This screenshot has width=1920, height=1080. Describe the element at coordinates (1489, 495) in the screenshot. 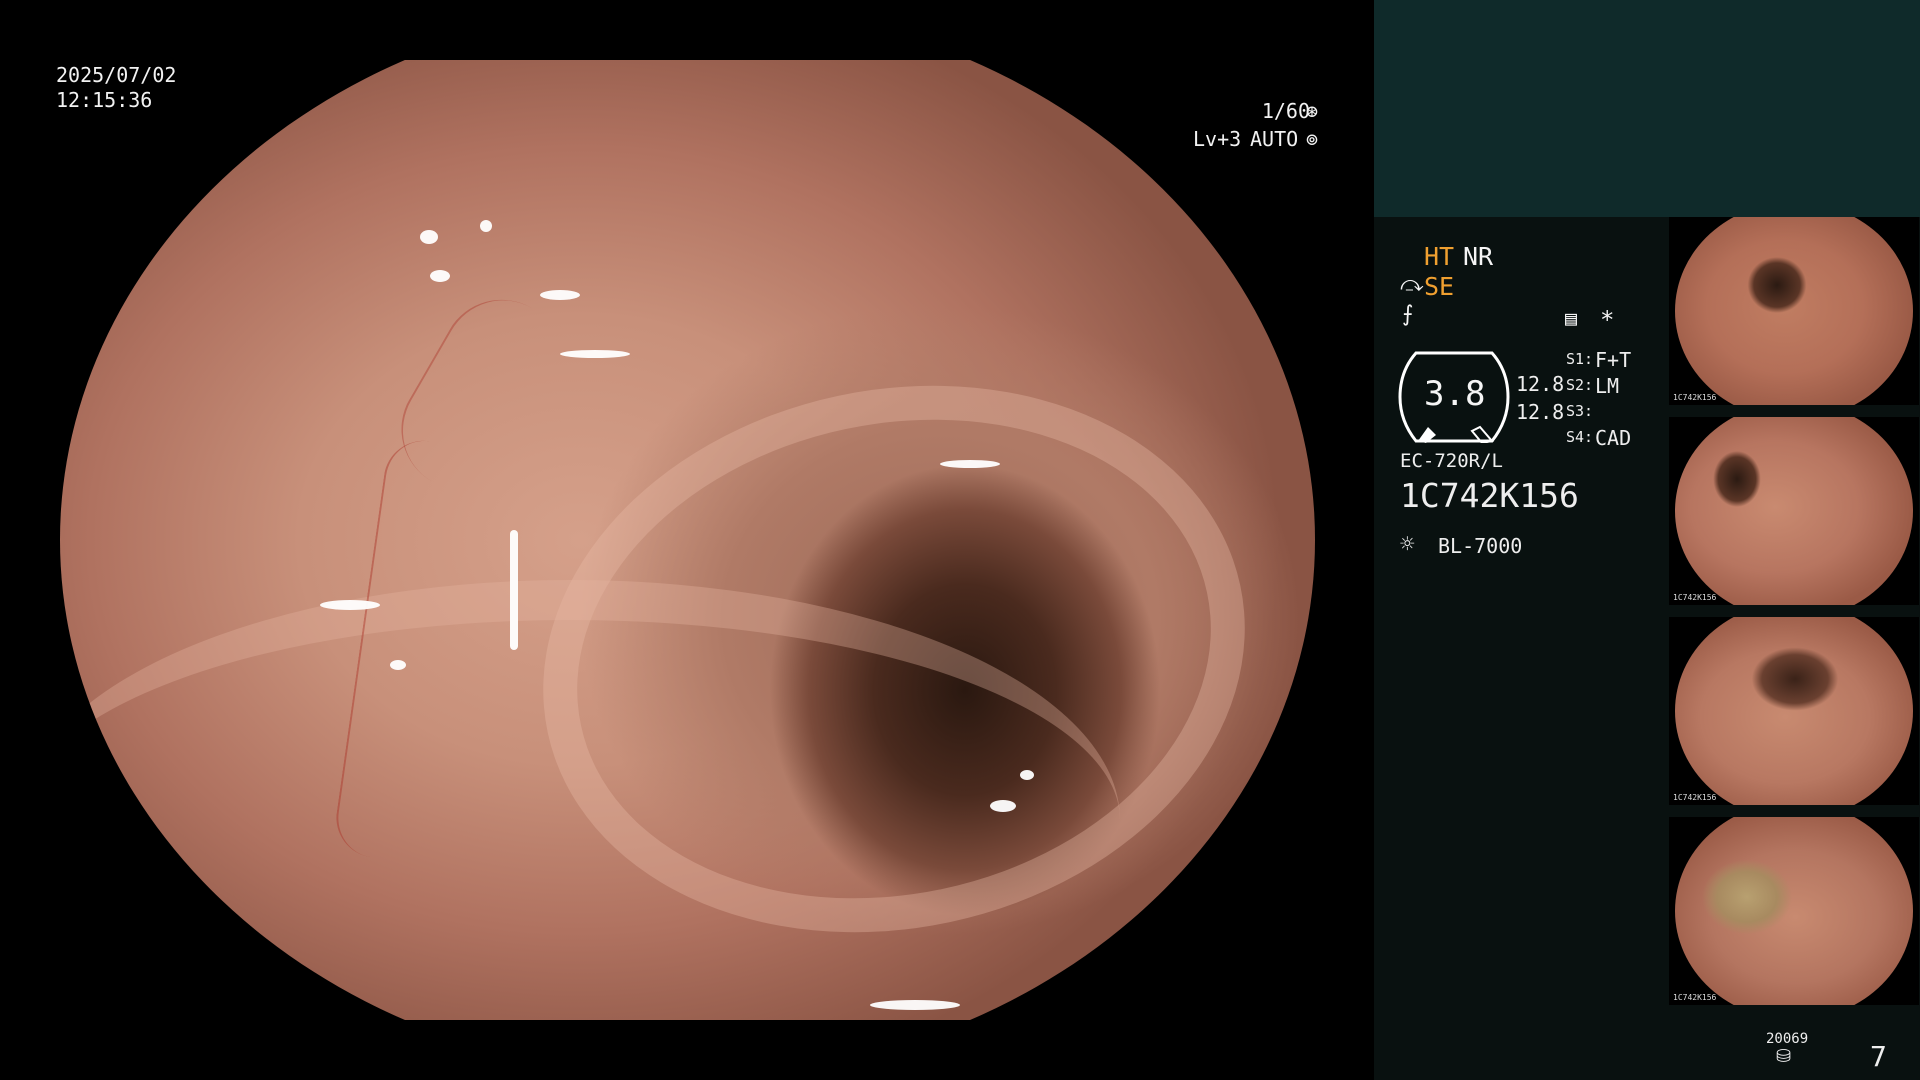

I see `scope-serial: 1C742K156` at that location.